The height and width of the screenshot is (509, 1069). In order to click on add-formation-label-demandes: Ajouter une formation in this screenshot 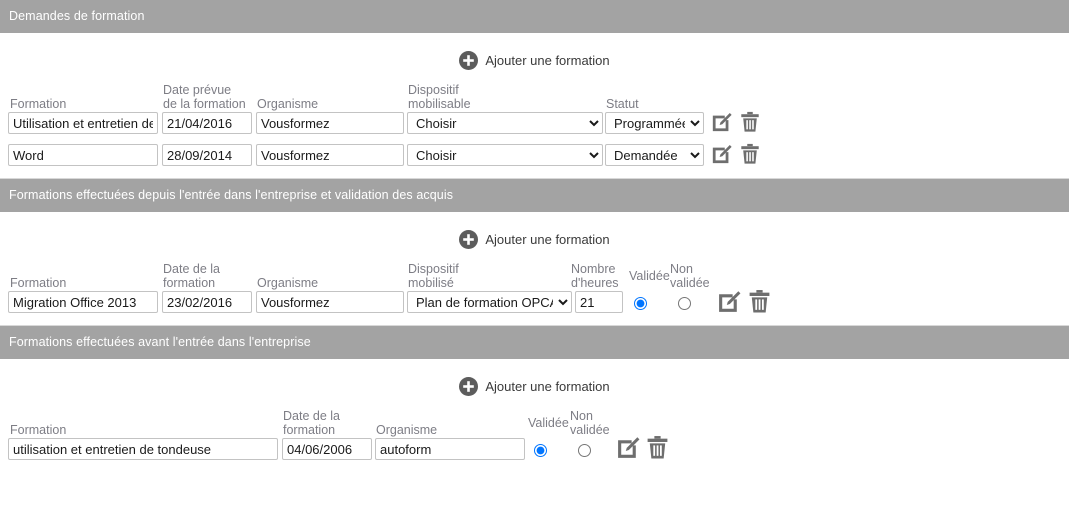, I will do `click(547, 60)`.